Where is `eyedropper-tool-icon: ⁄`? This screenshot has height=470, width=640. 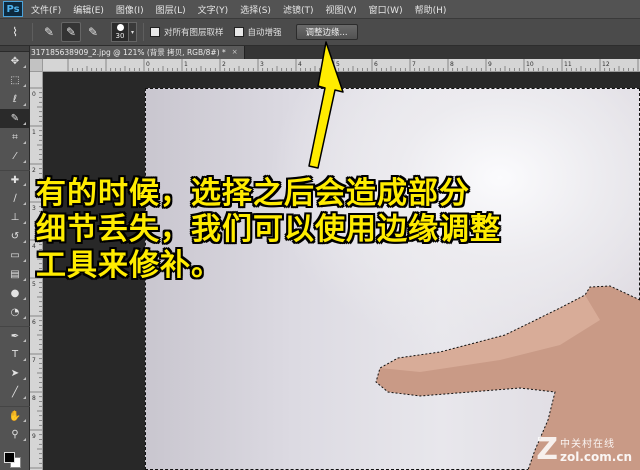
eyedropper-tool-icon: ⁄ is located at coordinates (15, 156).